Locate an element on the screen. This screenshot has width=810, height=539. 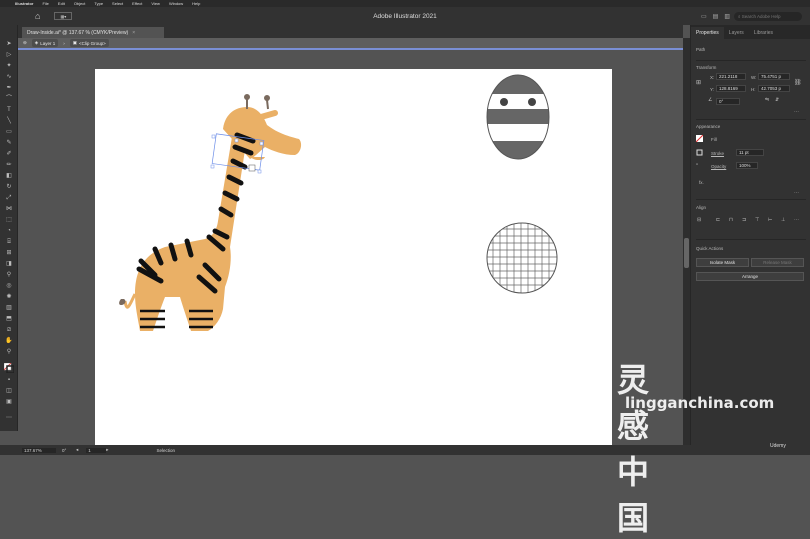
mesh-tool-icon: ⊞ is located at coordinates (9, 253).